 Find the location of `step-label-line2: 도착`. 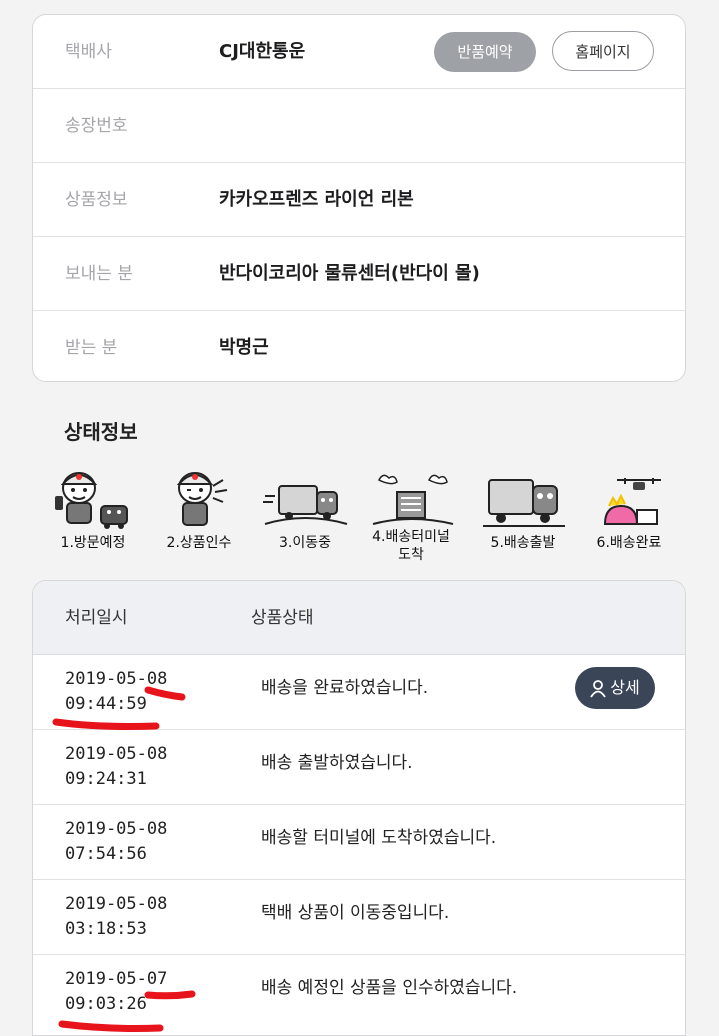

step-label-line2: 도착 is located at coordinates (411, 555).